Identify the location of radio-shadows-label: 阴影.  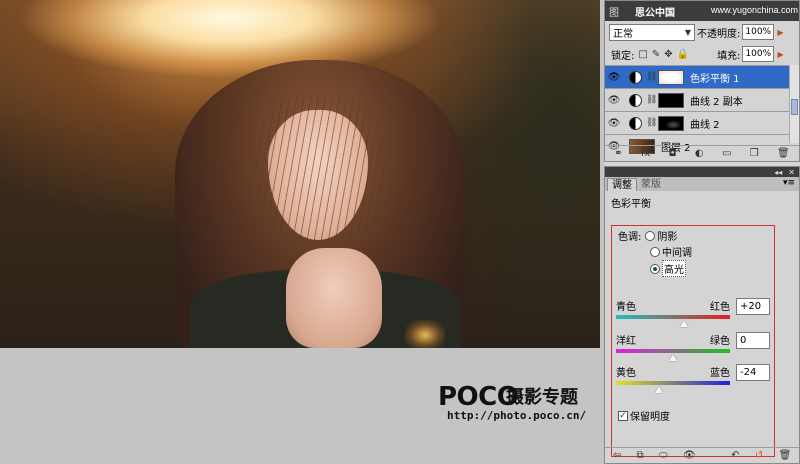
(667, 235).